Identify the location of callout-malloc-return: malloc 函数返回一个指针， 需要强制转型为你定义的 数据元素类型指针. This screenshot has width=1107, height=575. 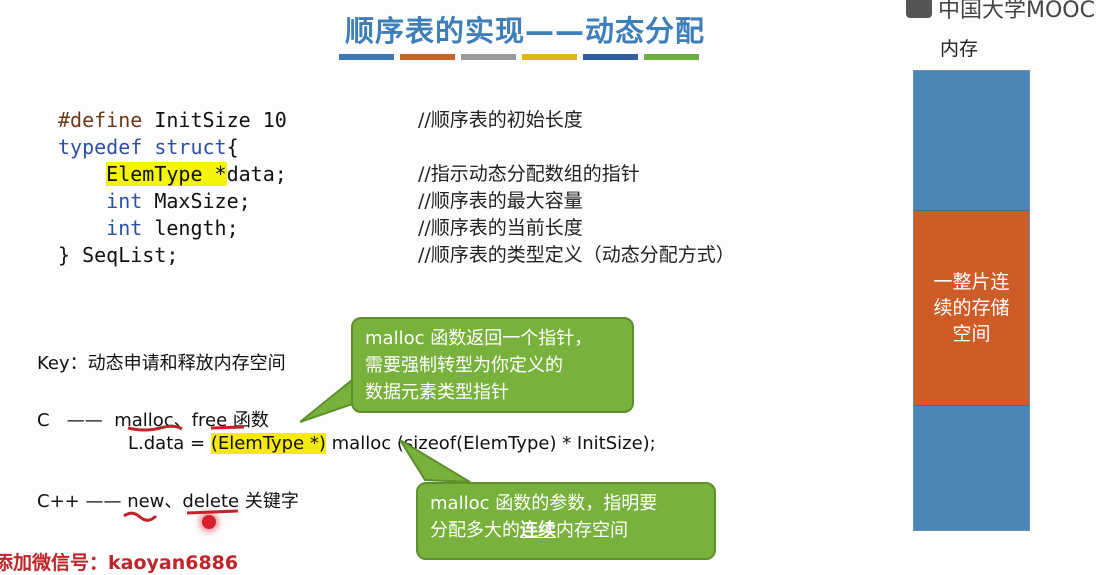
(492, 365).